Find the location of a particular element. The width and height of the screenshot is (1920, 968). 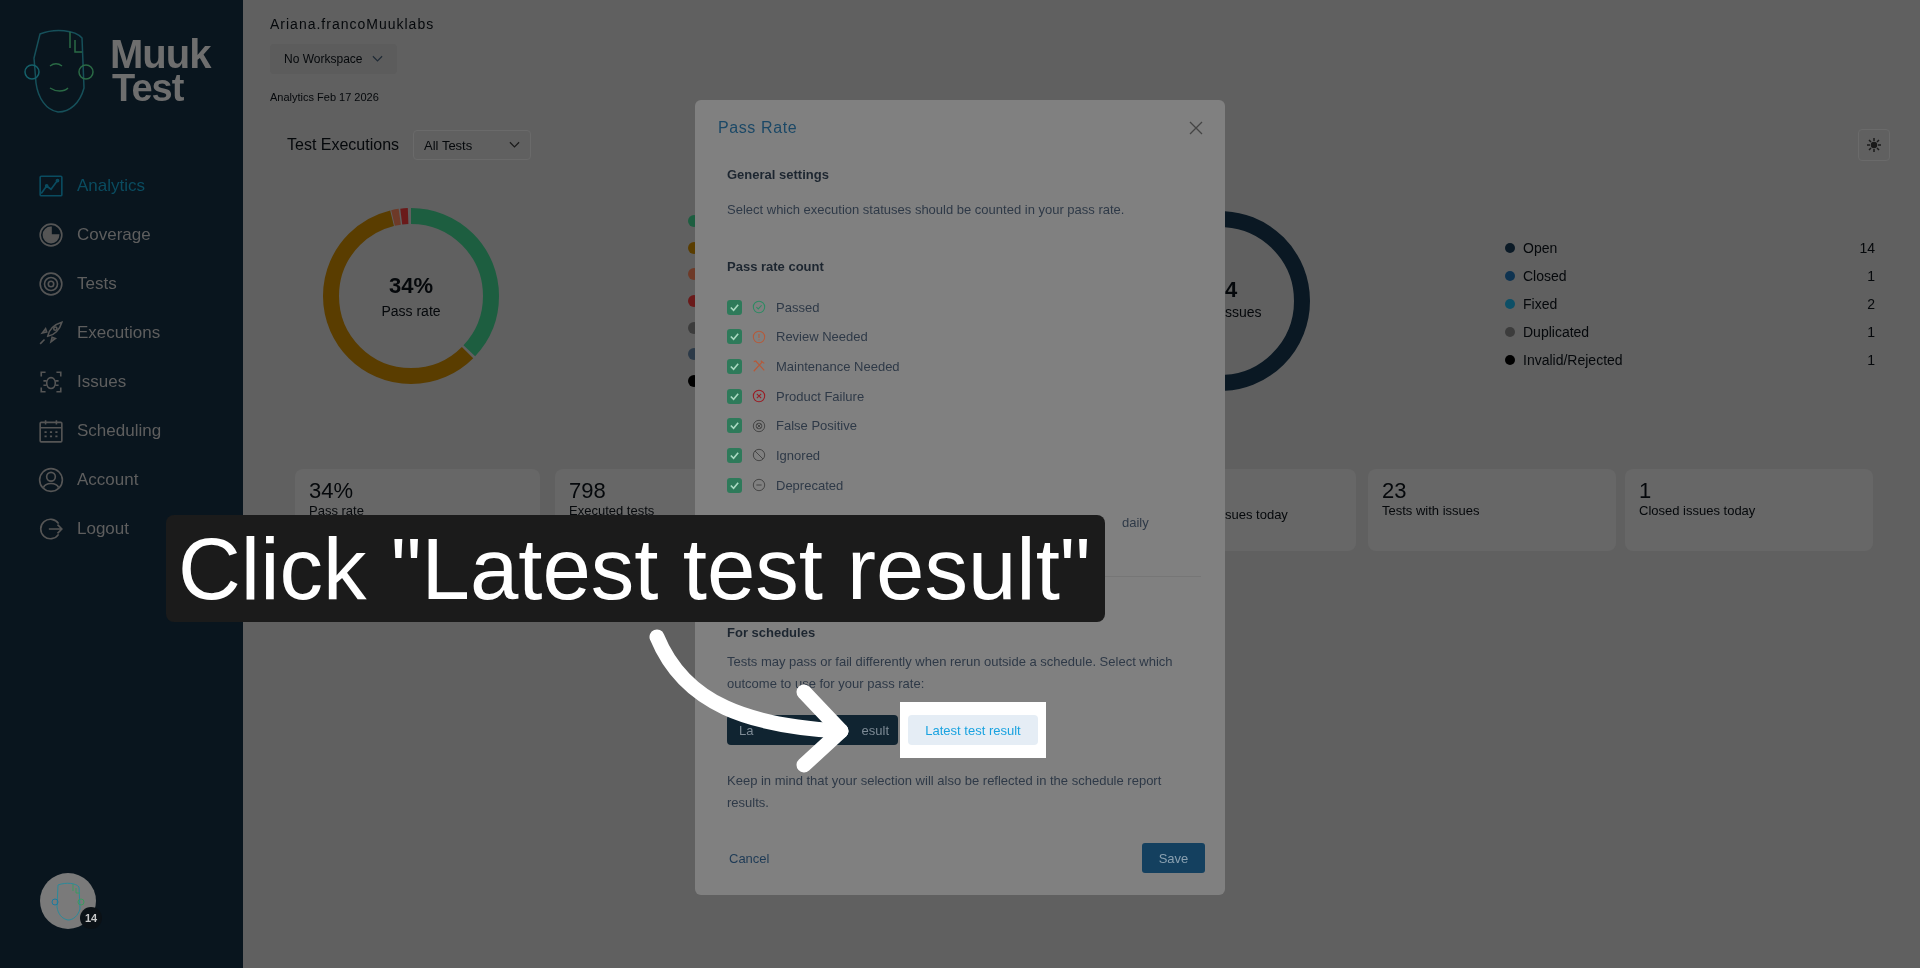

status-label: Ignored is located at coordinates (798, 455).